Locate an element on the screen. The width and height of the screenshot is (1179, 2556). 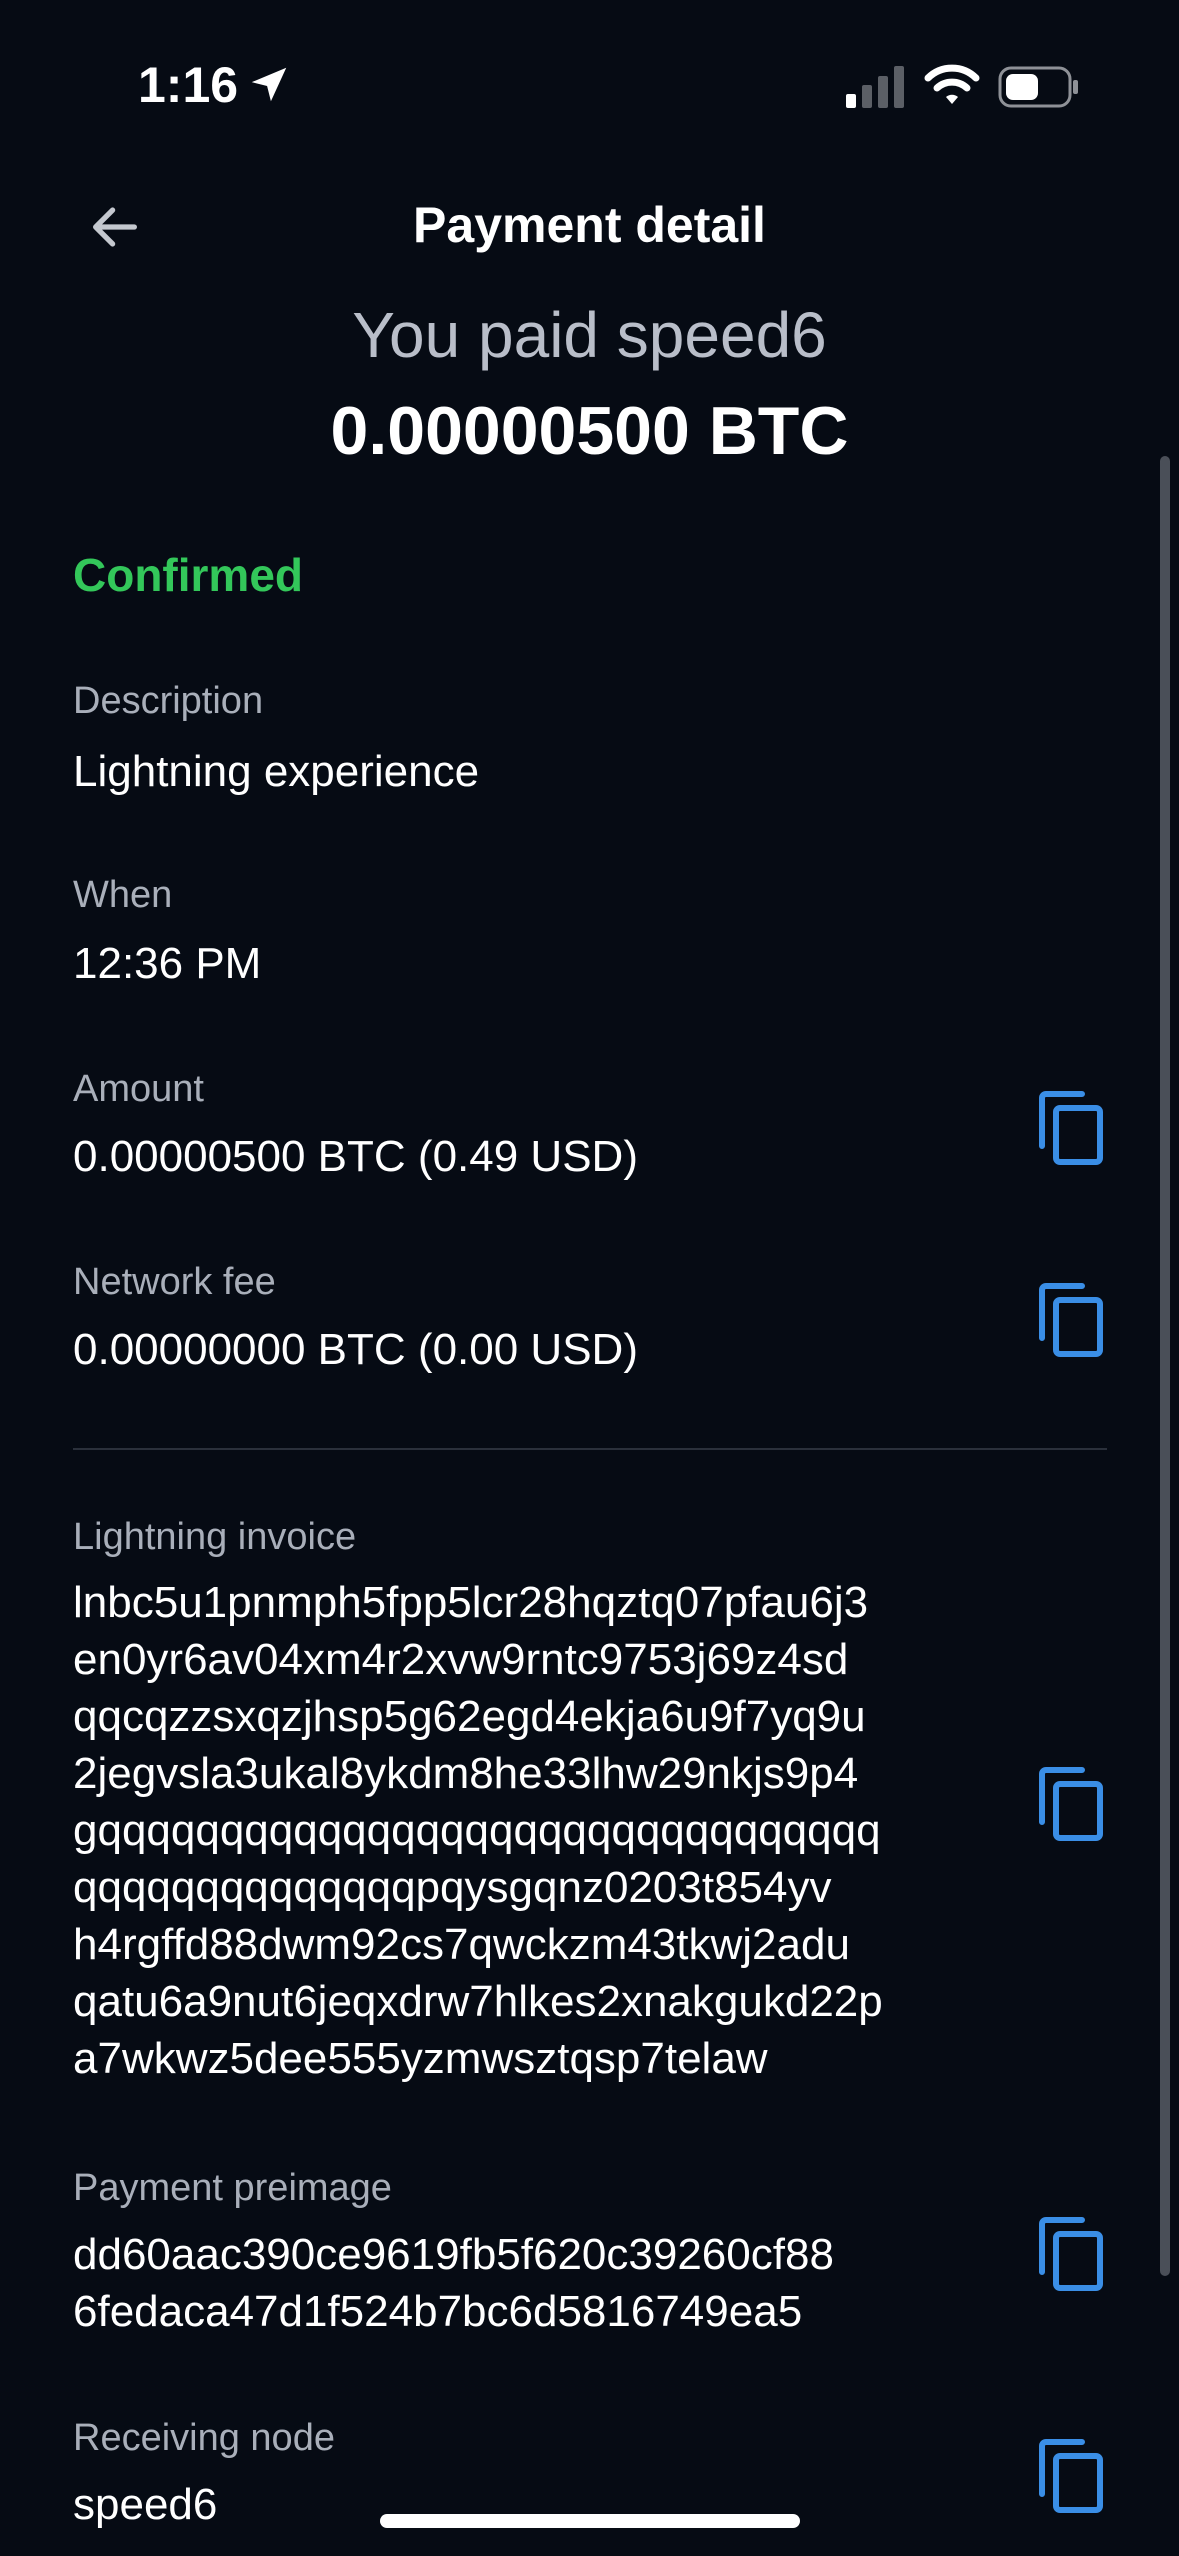
invoice-line: lnbc5u1pnmph5fpp5lcr28hqztq07pfau6j3 is located at coordinates (471, 1602).